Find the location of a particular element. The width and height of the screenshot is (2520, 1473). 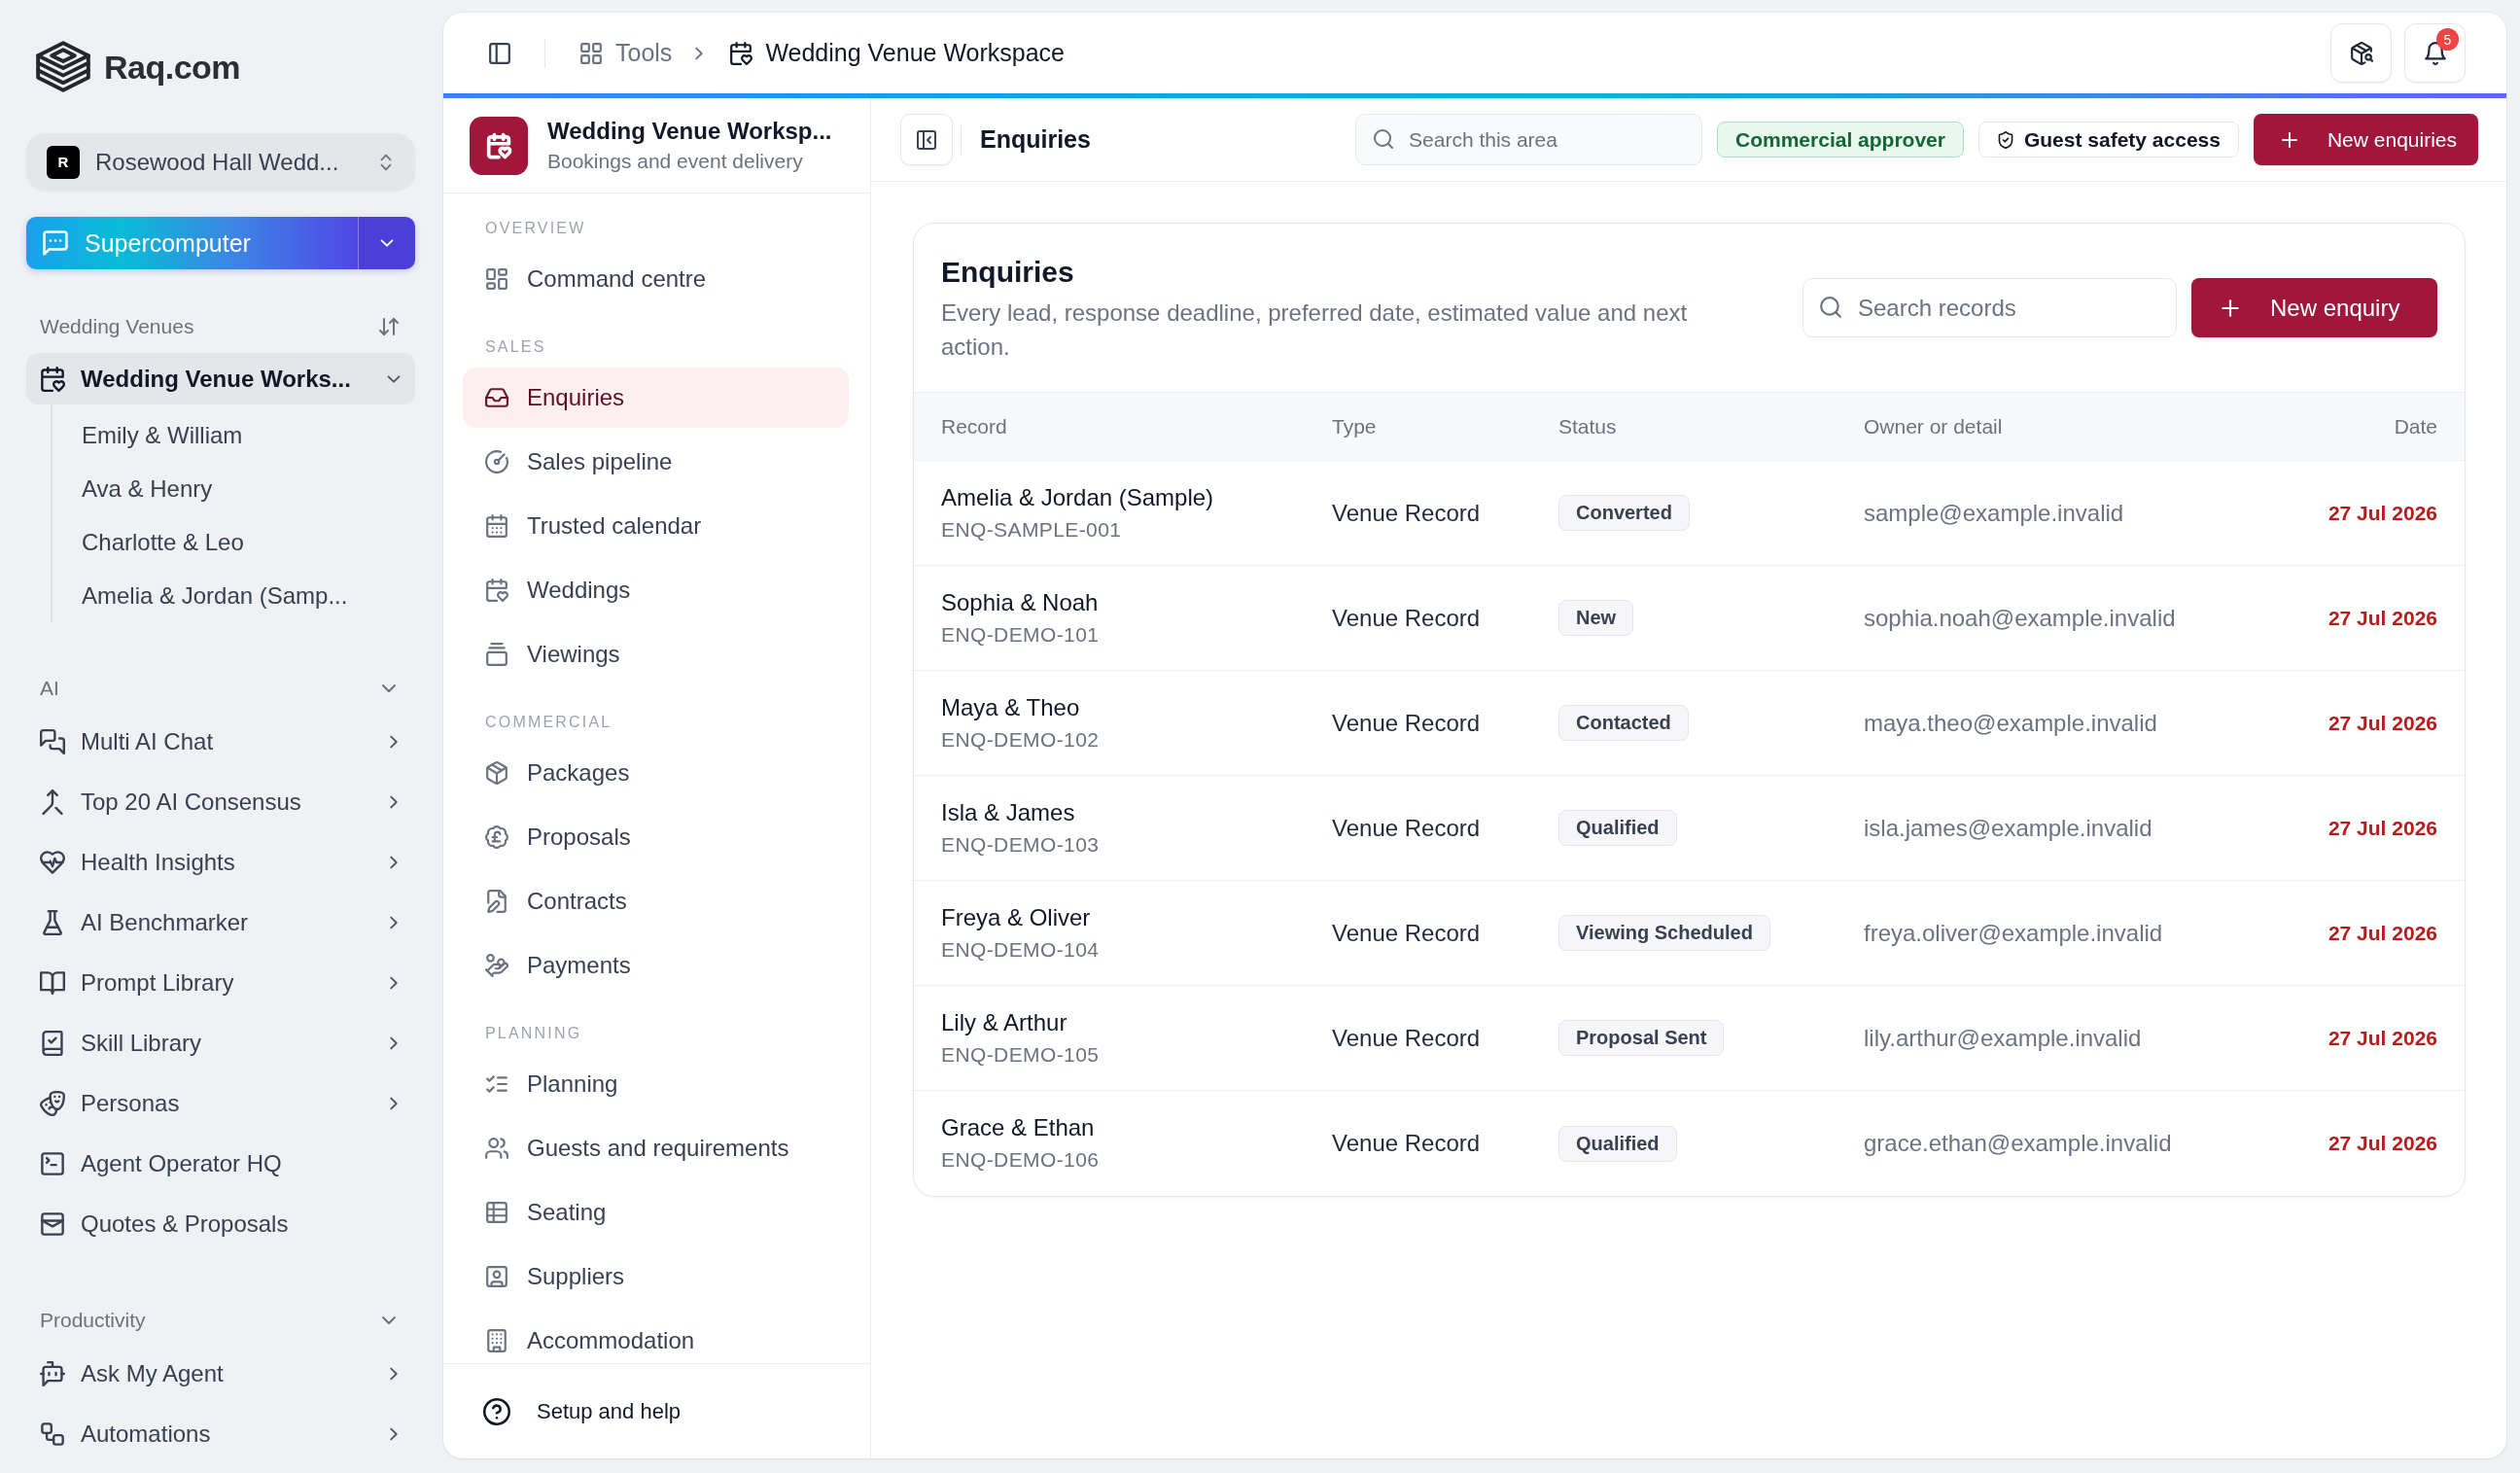

sidebar-subitem: Emily & William is located at coordinates (233, 435).